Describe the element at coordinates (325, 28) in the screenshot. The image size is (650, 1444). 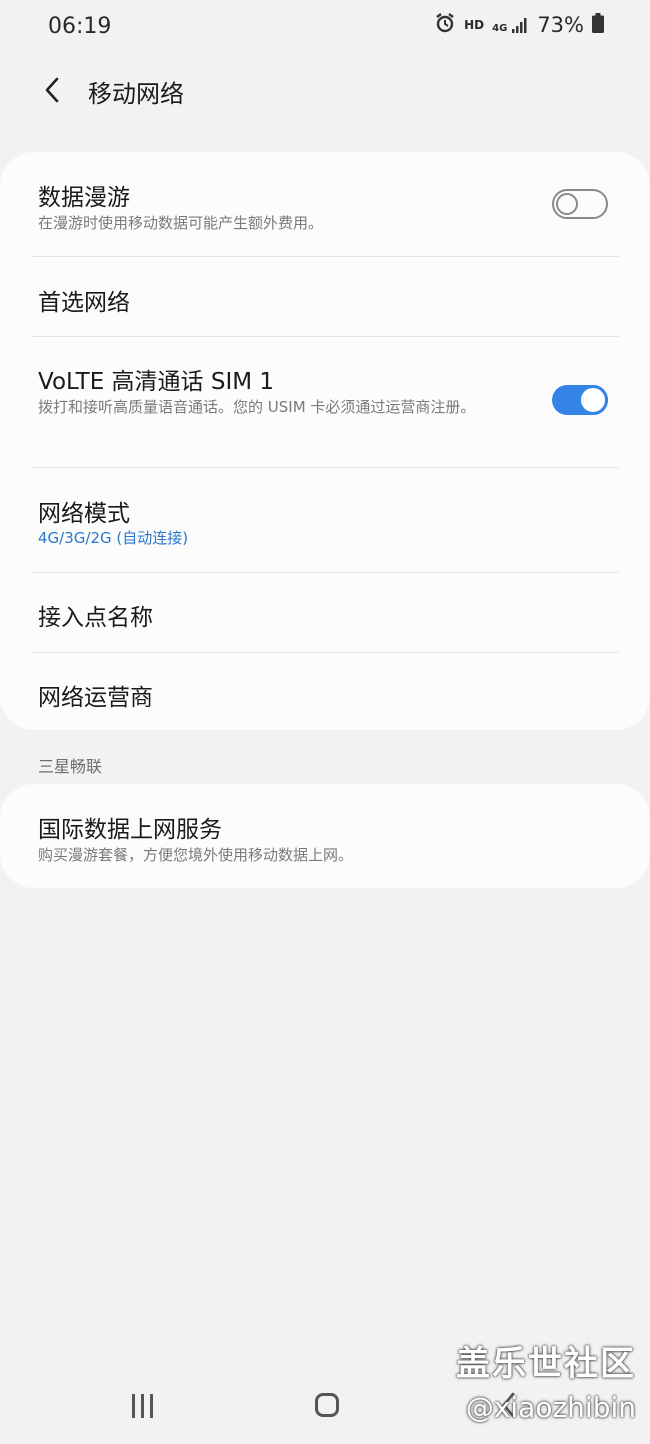
I see `status-bar: 06:19 HD 4G 73%` at that location.